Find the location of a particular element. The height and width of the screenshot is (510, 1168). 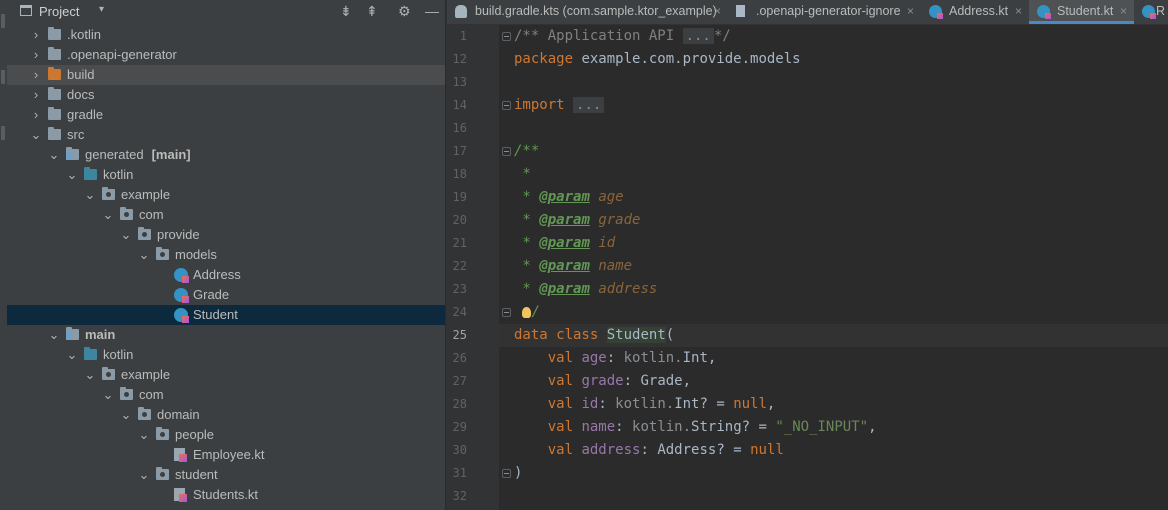

code-line: val age: kotlin.Int, is located at coordinates (615, 358).